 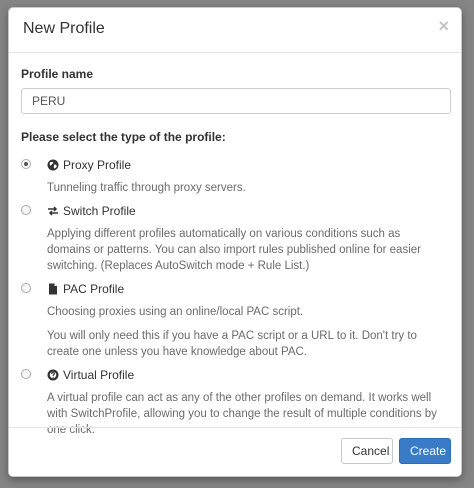 What do you see at coordinates (97, 165) in the screenshot?
I see `option-title: Proxy Profile` at bounding box center [97, 165].